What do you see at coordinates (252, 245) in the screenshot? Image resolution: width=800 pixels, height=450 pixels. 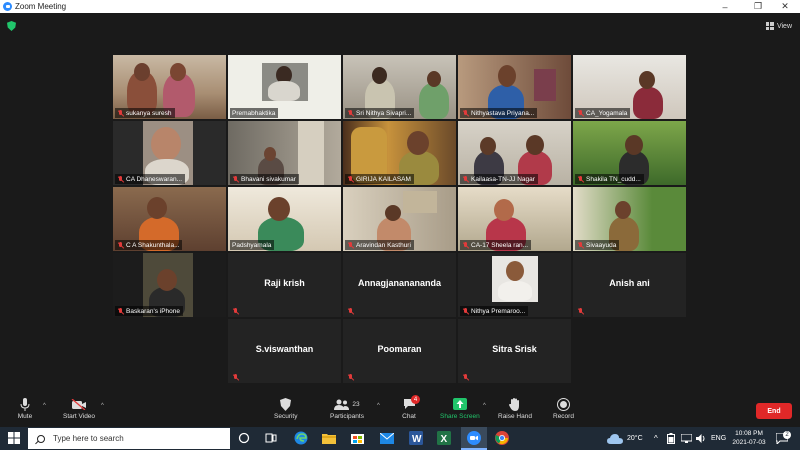 I see `participant-name-label: Padshyamala` at bounding box center [252, 245].